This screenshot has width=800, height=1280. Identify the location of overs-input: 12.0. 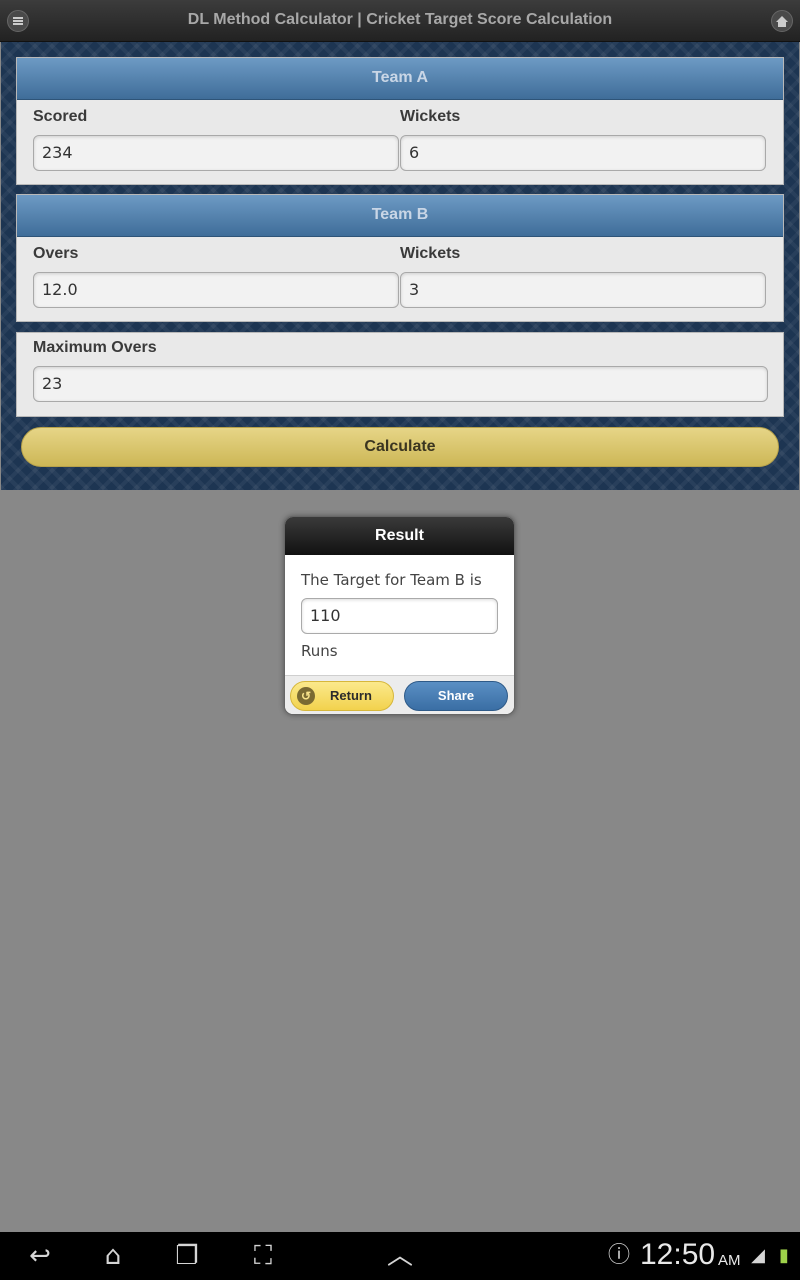
(216, 290).